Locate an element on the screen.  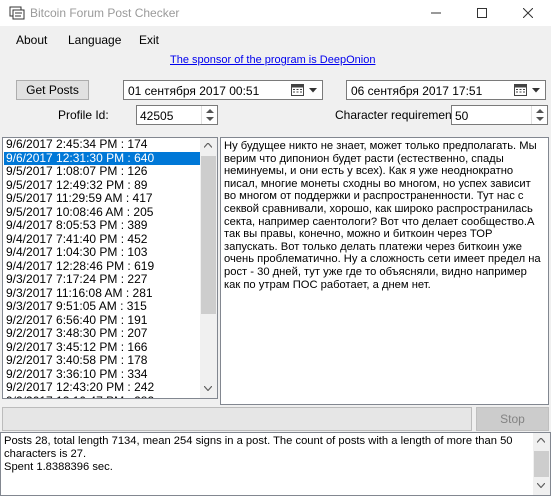
list-item: 9/2/2017 3:45:12 PM : 166 is located at coordinates (103, 347).